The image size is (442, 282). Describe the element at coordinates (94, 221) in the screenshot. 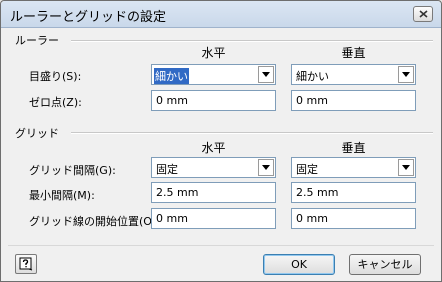

I see `grid-origin-label: グリッド線の開始位置(O):` at that location.